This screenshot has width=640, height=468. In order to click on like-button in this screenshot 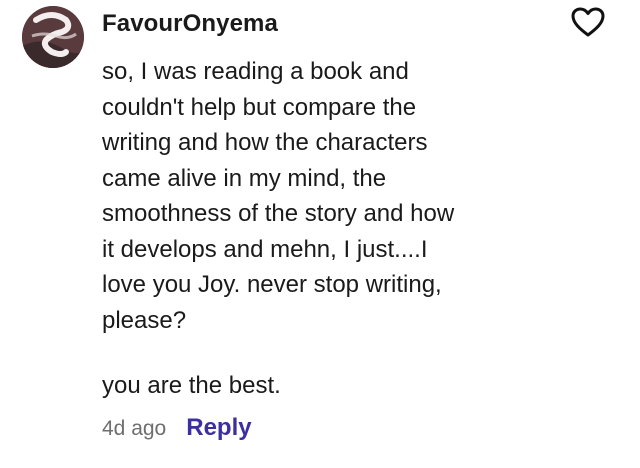, I will do `click(588, 24)`.